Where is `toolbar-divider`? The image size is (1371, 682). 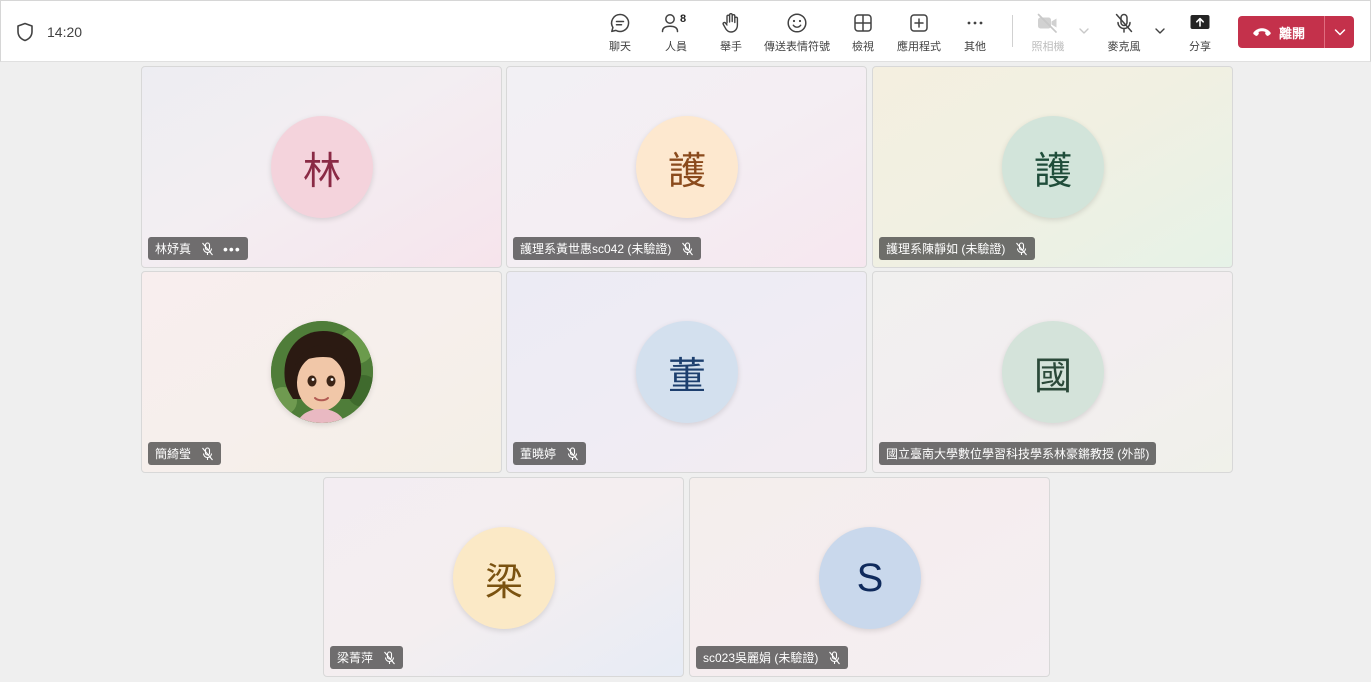
toolbar-divider is located at coordinates (1012, 31).